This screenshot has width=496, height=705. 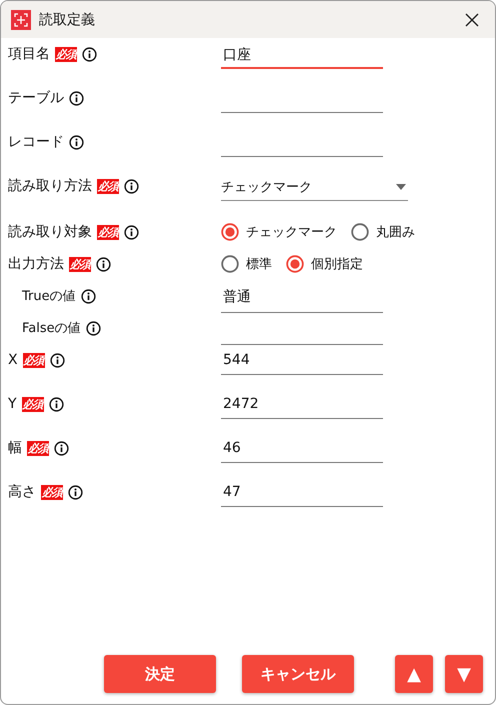 What do you see at coordinates (302, 361) in the screenshot?
I see `text-field: 544` at bounding box center [302, 361].